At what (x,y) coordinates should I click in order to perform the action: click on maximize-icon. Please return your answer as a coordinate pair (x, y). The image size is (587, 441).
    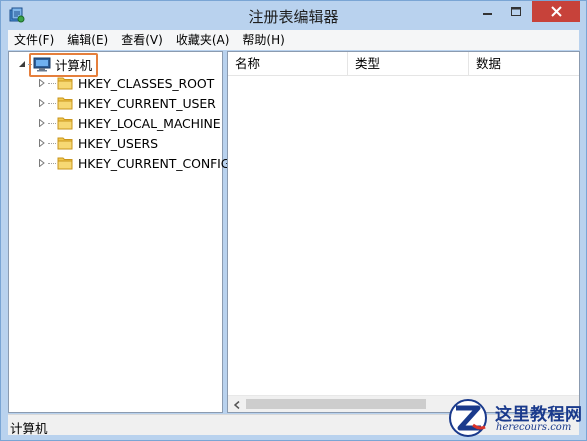
    Looking at the image, I should click on (515, 11).